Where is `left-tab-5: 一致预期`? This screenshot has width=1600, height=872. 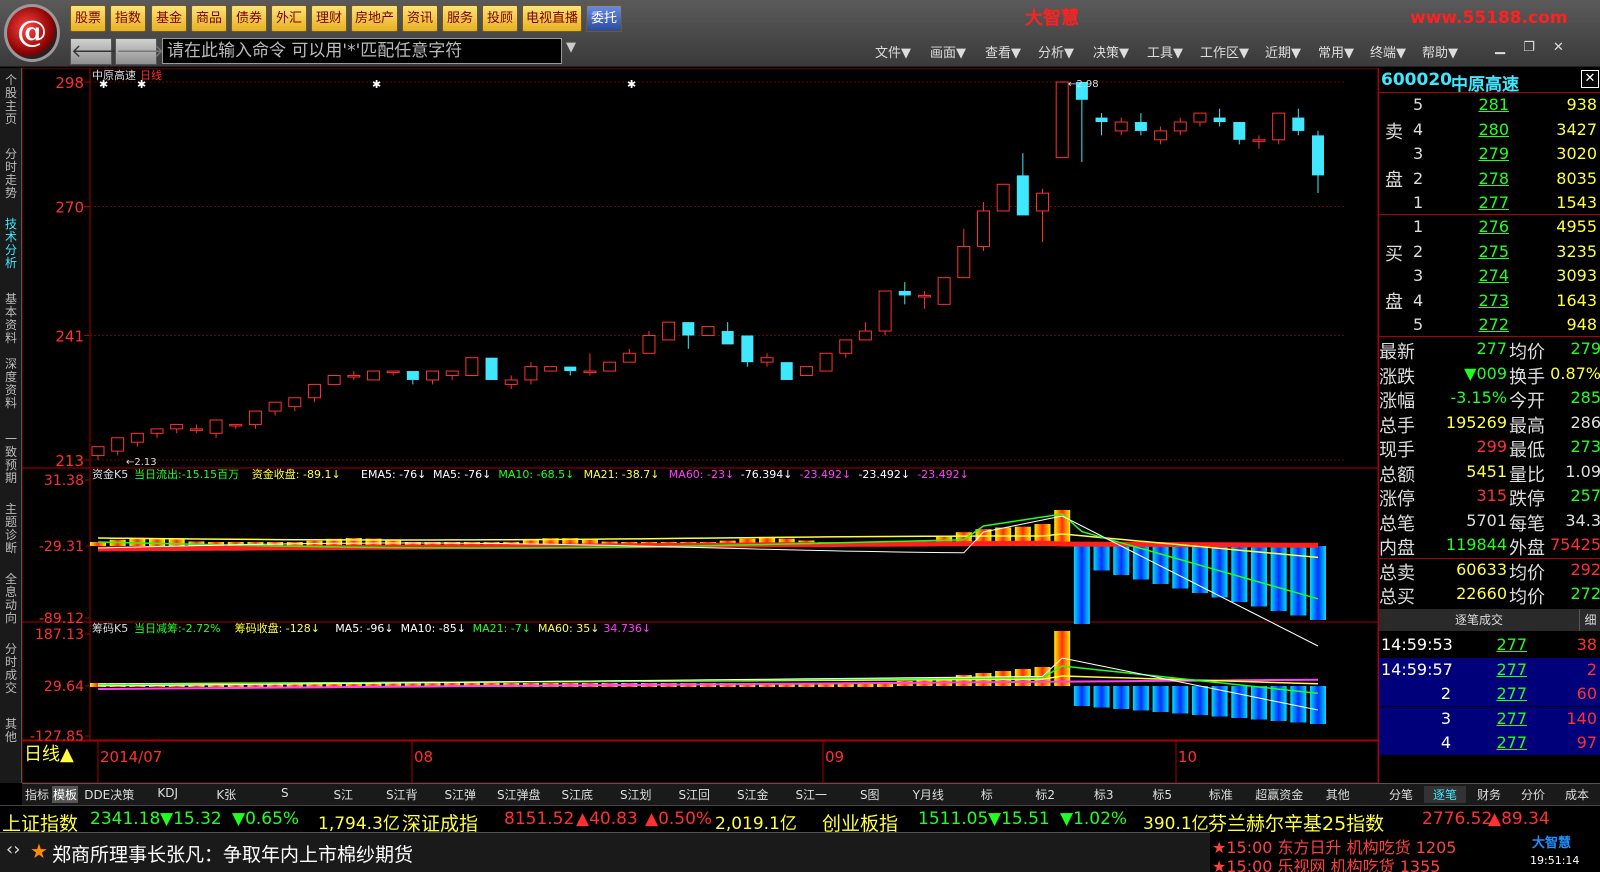
left-tab-5: 一致预期 is located at coordinates (11, 459).